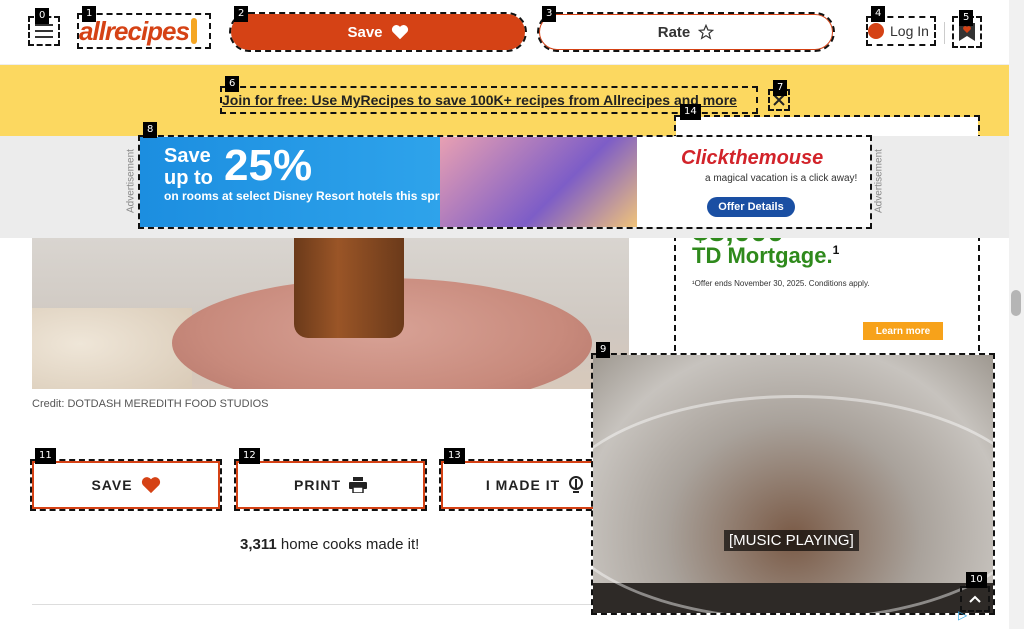 The height and width of the screenshot is (629, 1024). I want to click on family-photo, so click(538, 182).